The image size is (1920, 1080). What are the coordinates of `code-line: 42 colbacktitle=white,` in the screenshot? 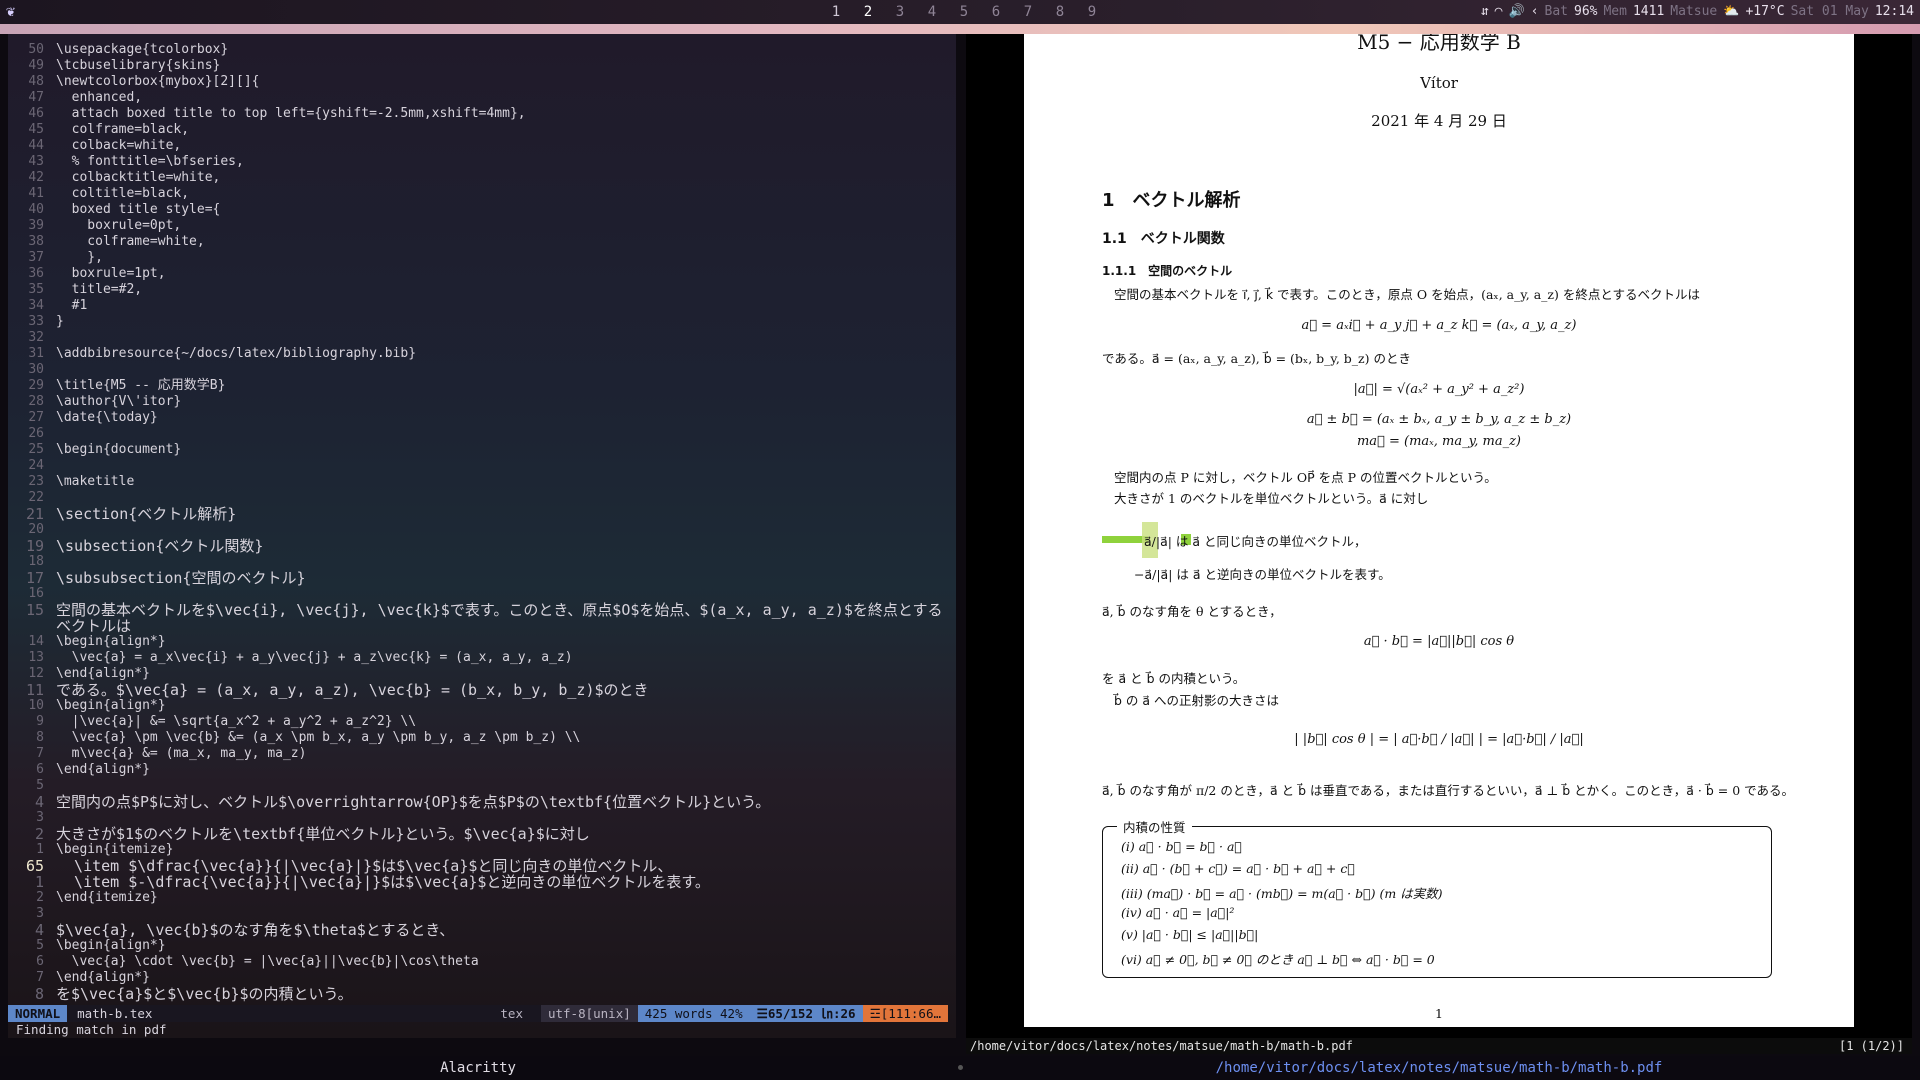 It's located at (482, 178).